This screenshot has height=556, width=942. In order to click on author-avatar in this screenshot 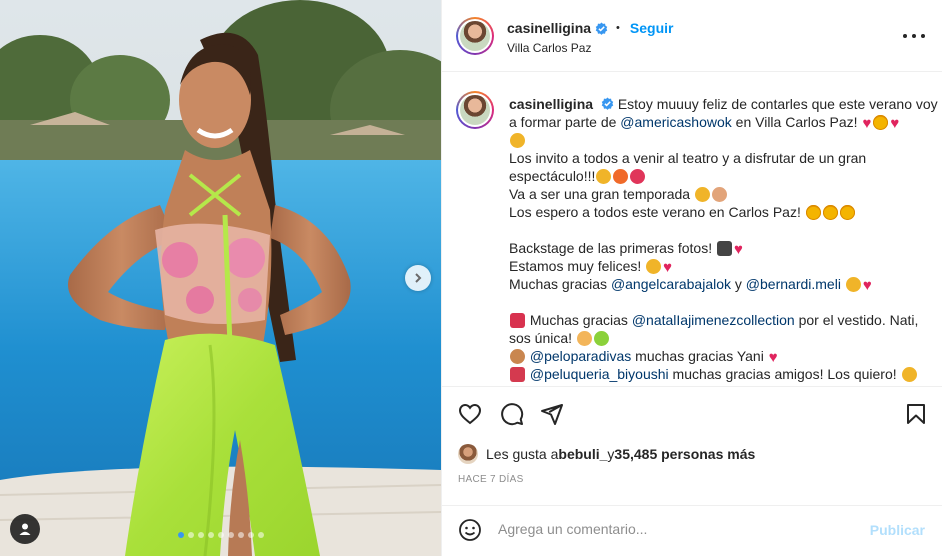, I will do `click(475, 36)`.